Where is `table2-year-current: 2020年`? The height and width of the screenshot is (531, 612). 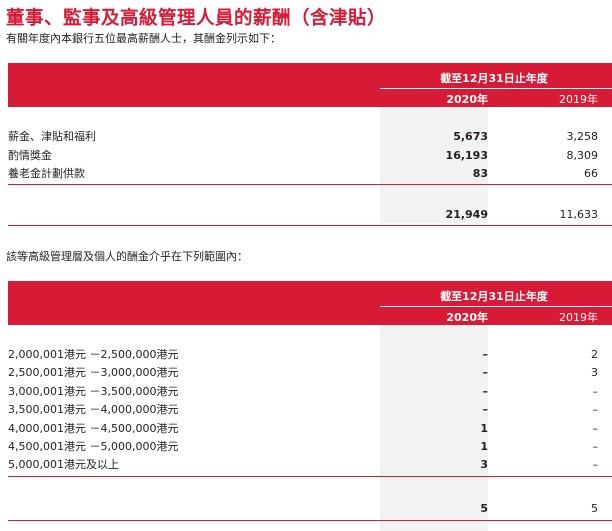
table2-year-current: 2020年 is located at coordinates (467, 317).